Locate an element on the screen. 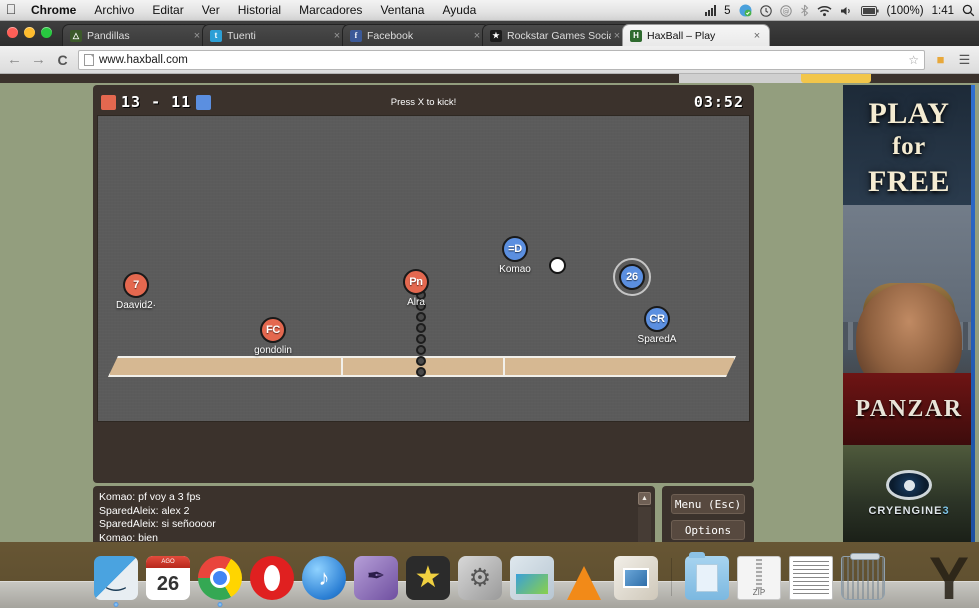  calendar-month-label: AGO is located at coordinates (168, 562).